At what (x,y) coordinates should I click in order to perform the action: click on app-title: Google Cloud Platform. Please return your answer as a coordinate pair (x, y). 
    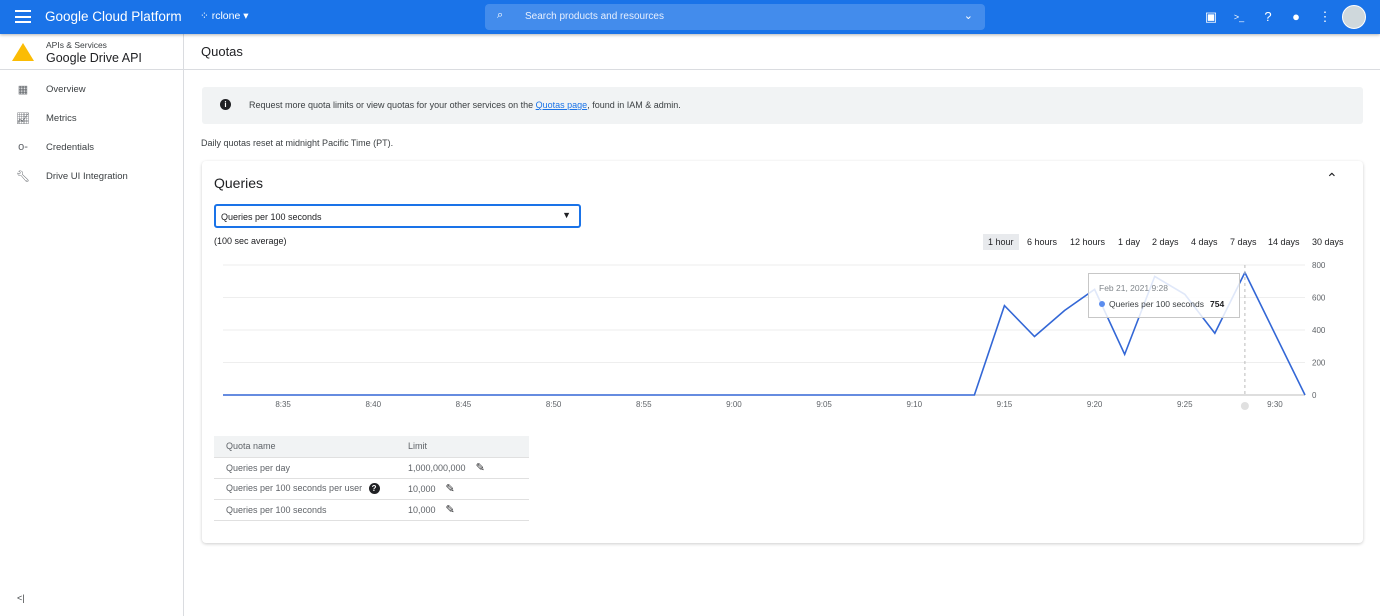
    Looking at the image, I should click on (113, 16).